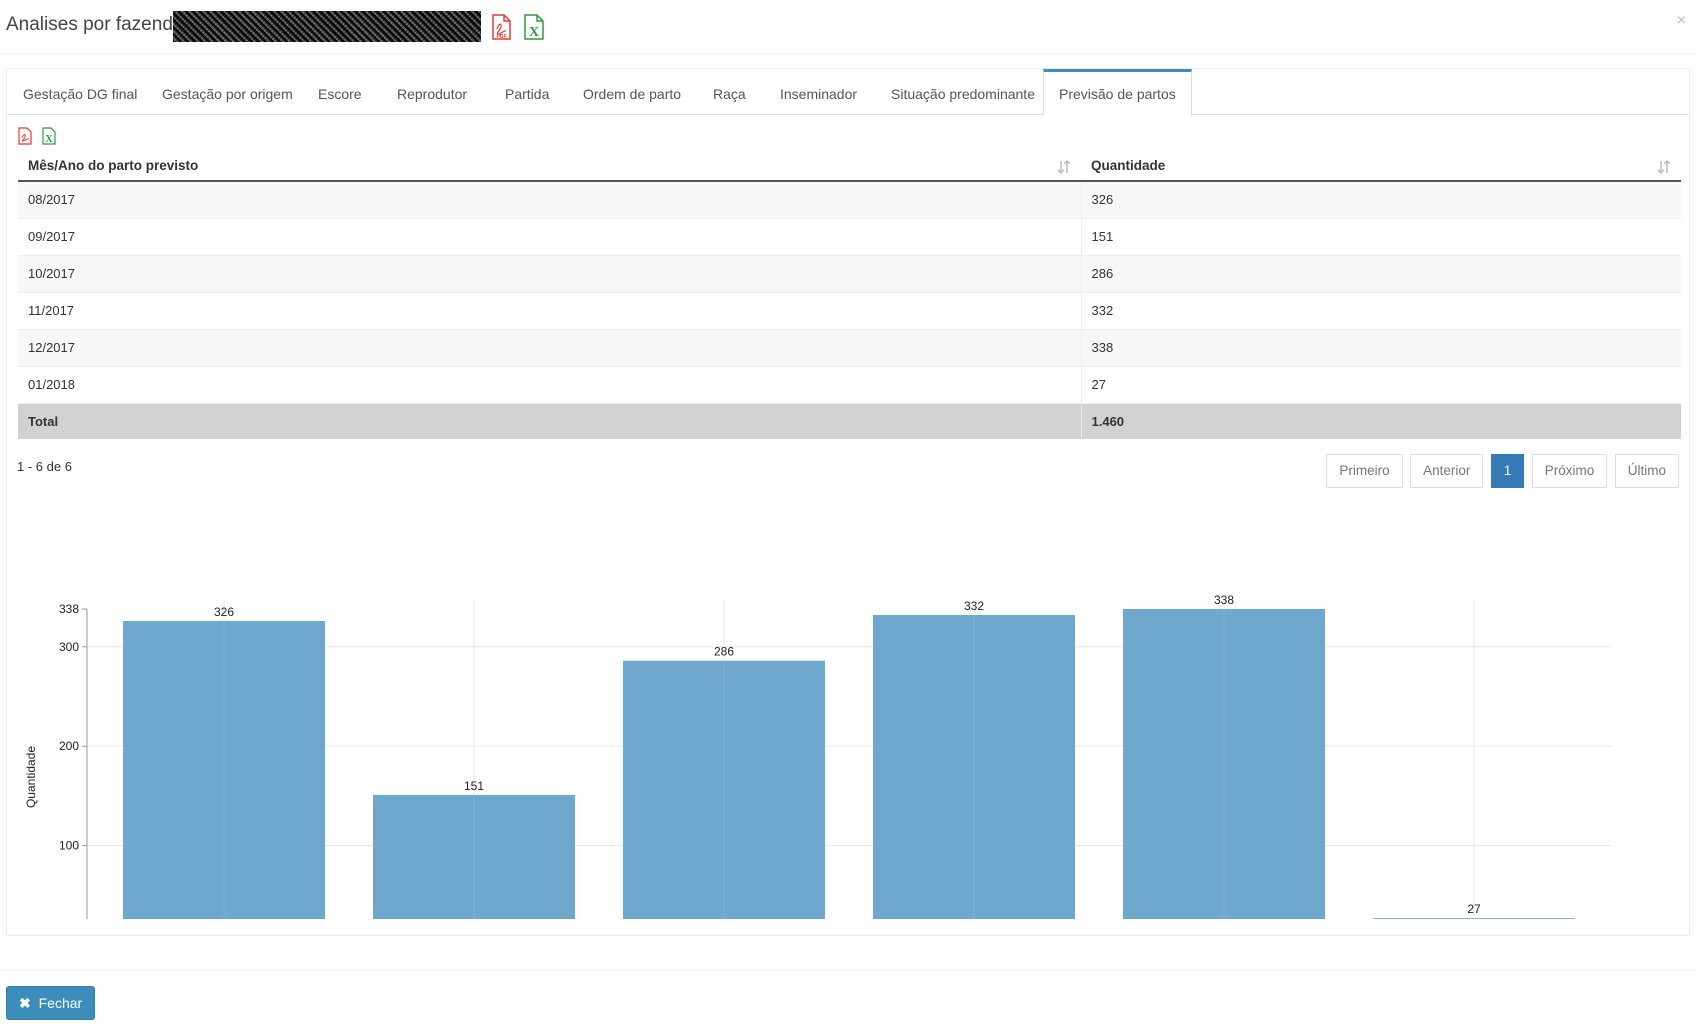 The height and width of the screenshot is (1032, 1696). Describe the element at coordinates (549, 166) in the screenshot. I see `column-header-month: Mês/Ano do parto previsto` at that location.